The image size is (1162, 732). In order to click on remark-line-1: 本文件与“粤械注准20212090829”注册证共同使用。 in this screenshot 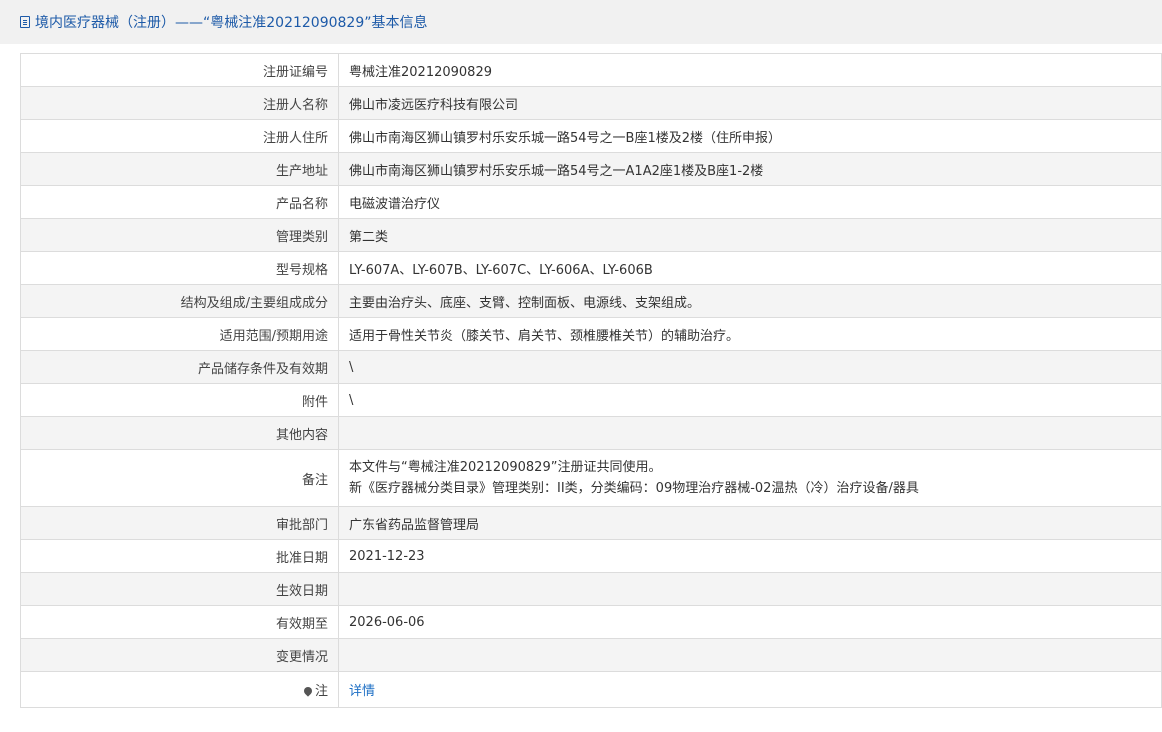, I will do `click(505, 467)`.